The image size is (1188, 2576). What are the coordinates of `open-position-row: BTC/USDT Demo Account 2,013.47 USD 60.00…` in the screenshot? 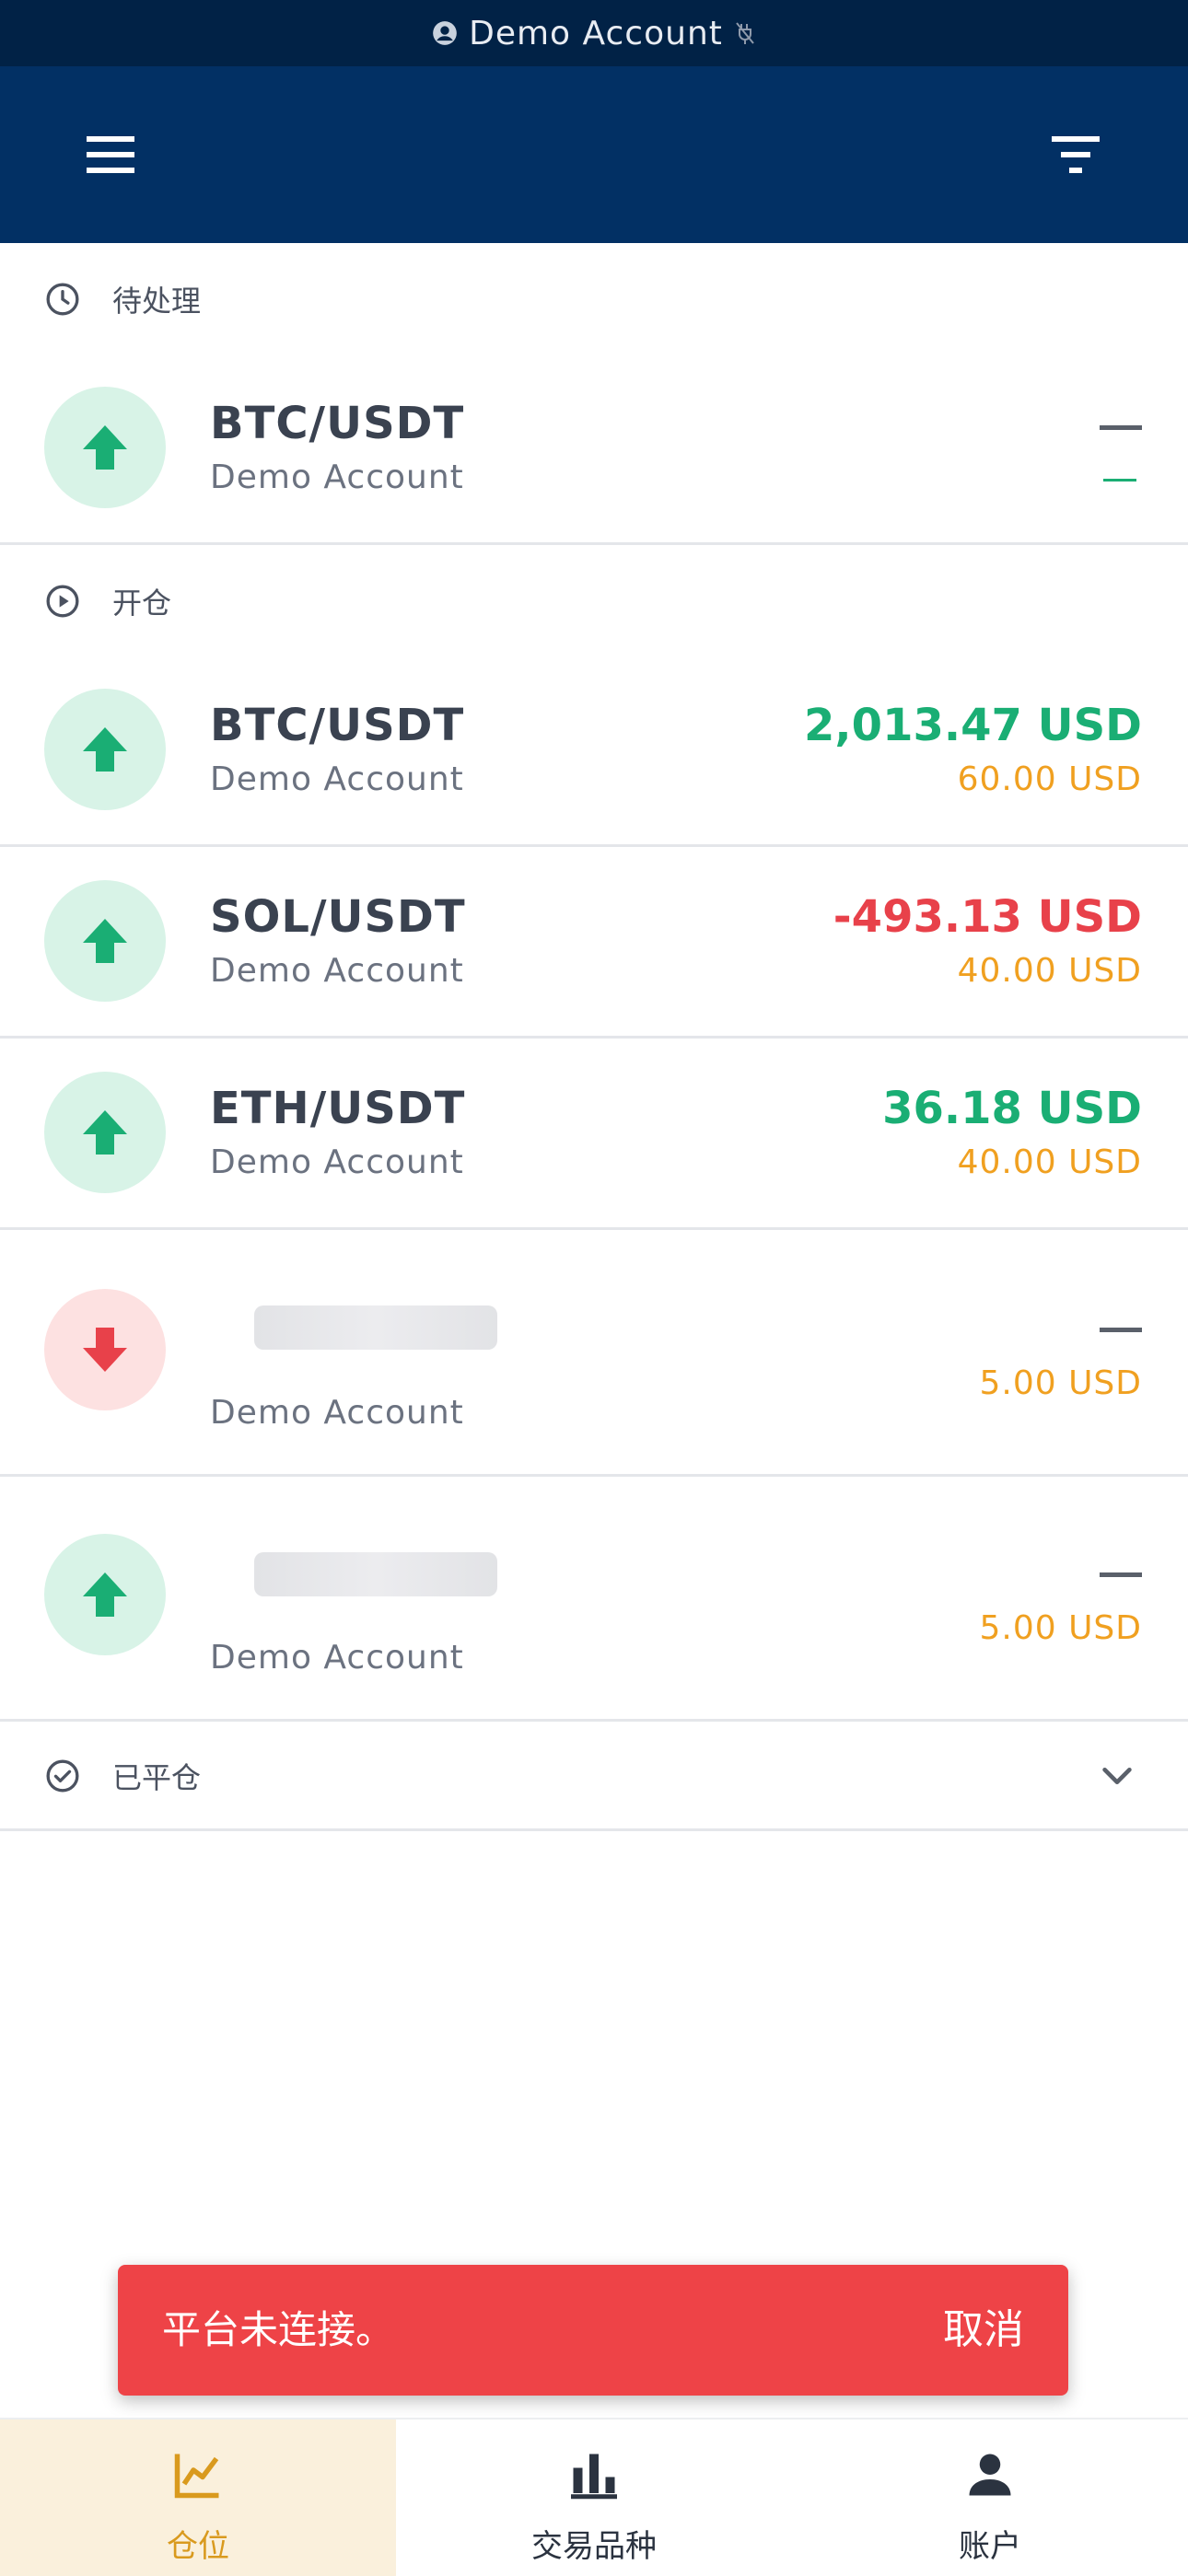 It's located at (594, 749).